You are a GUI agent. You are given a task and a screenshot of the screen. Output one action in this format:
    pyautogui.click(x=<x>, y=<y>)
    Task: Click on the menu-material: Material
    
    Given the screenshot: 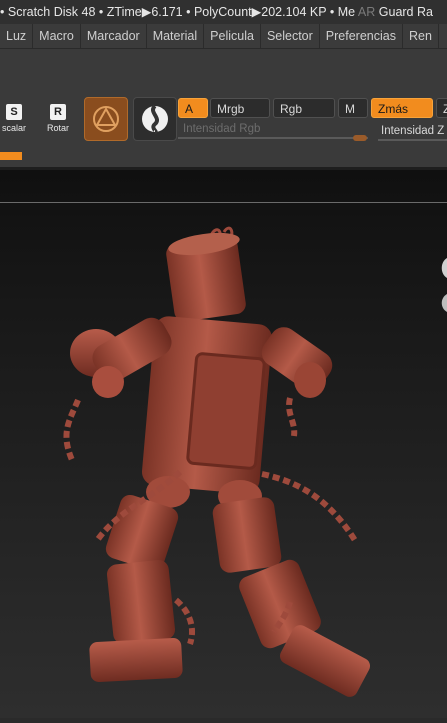 What is the action you would take?
    pyautogui.click(x=176, y=36)
    